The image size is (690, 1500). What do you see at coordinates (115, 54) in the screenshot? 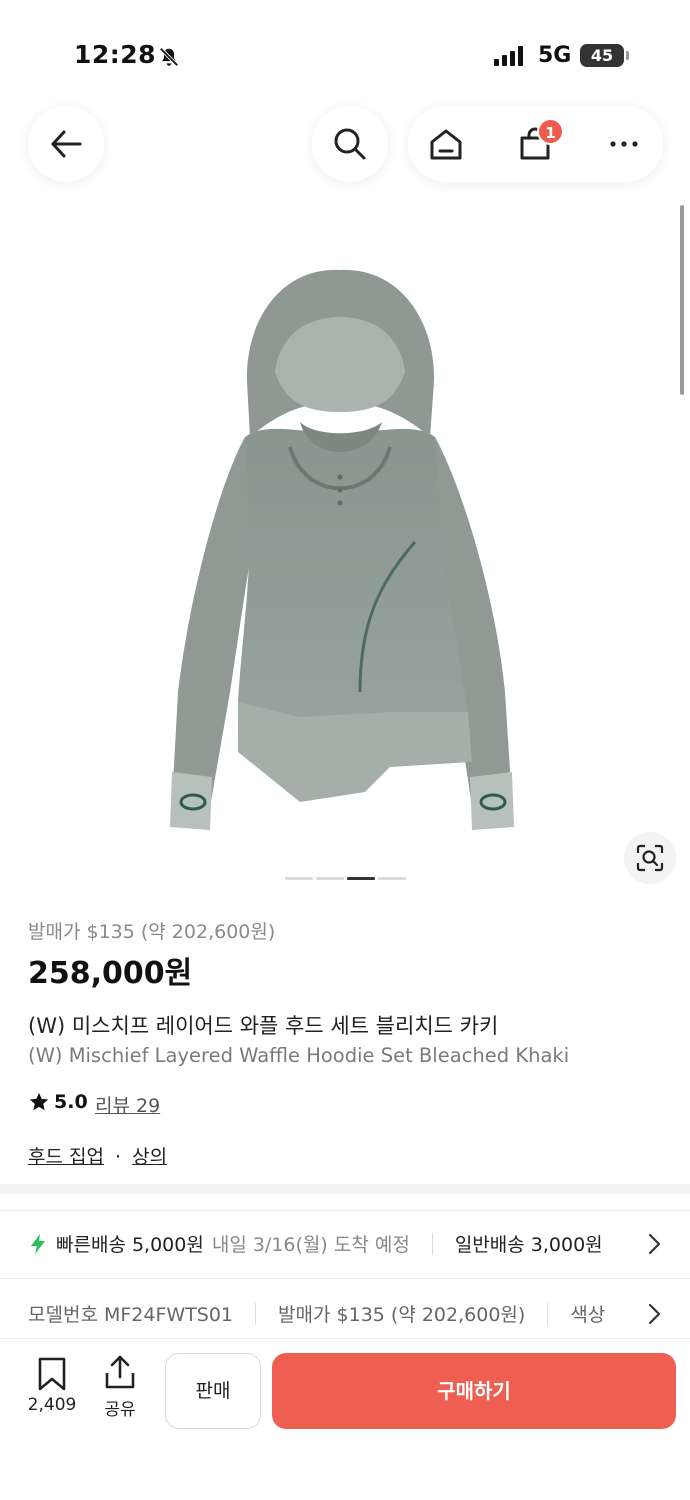
I see `status-time: 12:28` at bounding box center [115, 54].